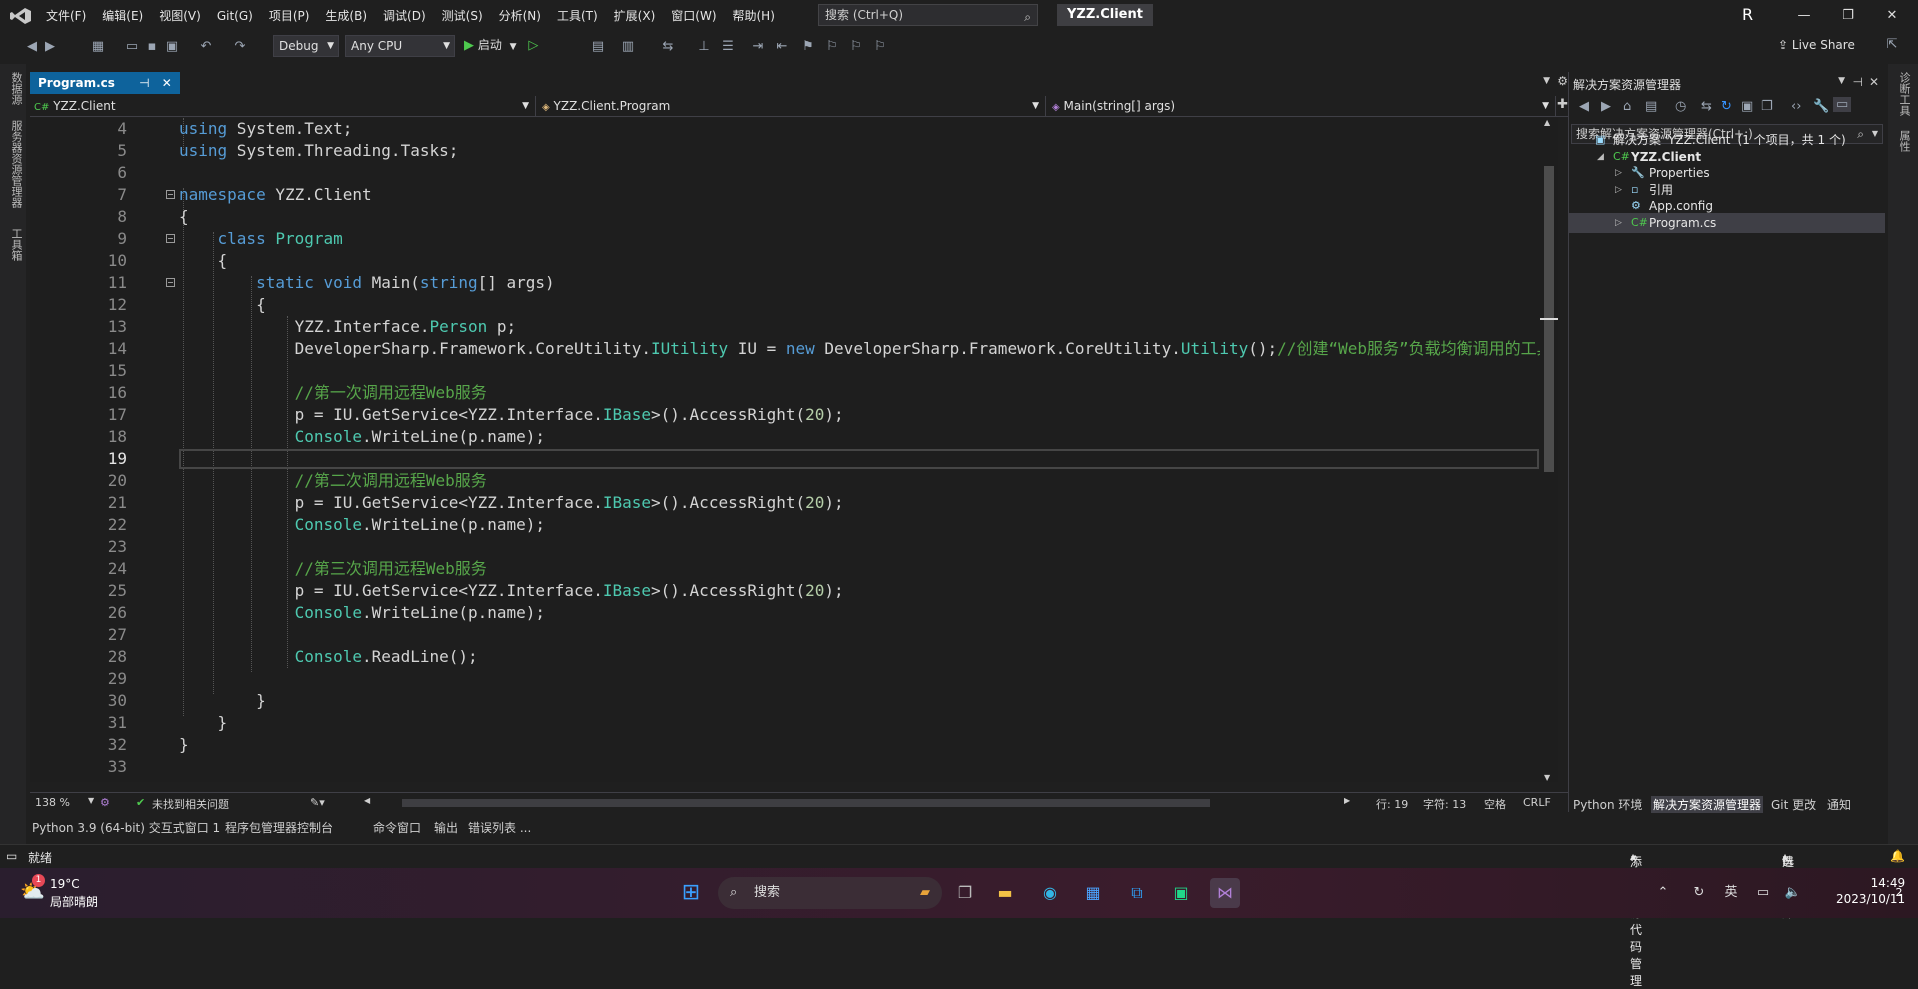 This screenshot has width=1918, height=989. What do you see at coordinates (806, 803) in the screenshot?
I see `horizontal-scrollbar-thumb` at bounding box center [806, 803].